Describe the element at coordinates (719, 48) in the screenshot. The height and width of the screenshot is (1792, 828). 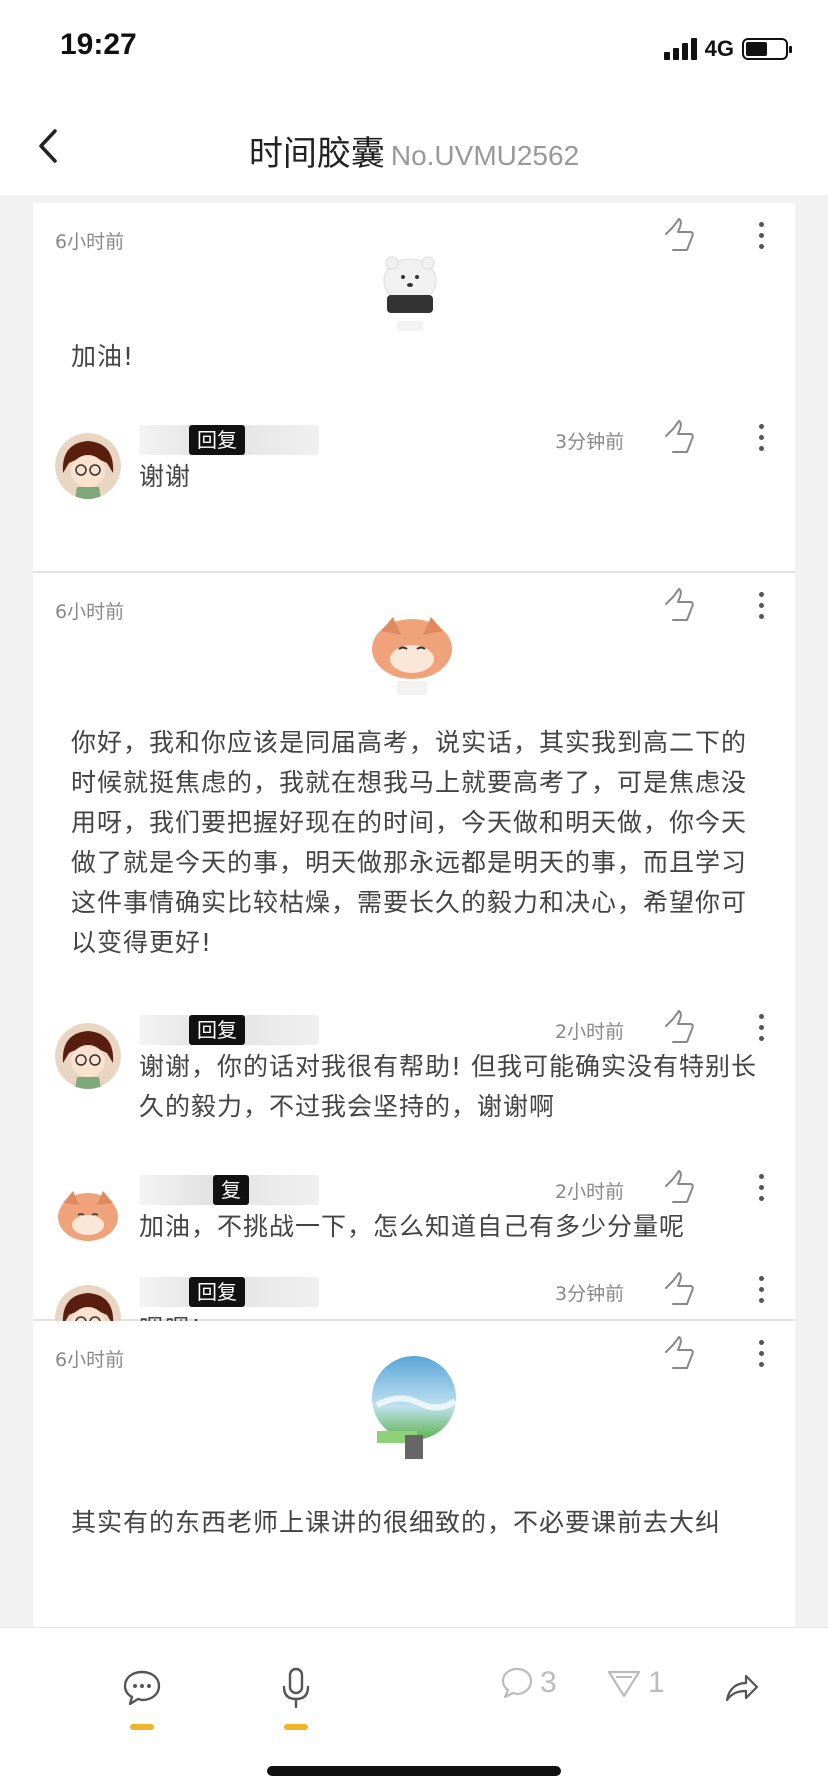
I see `network-type: 4G` at that location.